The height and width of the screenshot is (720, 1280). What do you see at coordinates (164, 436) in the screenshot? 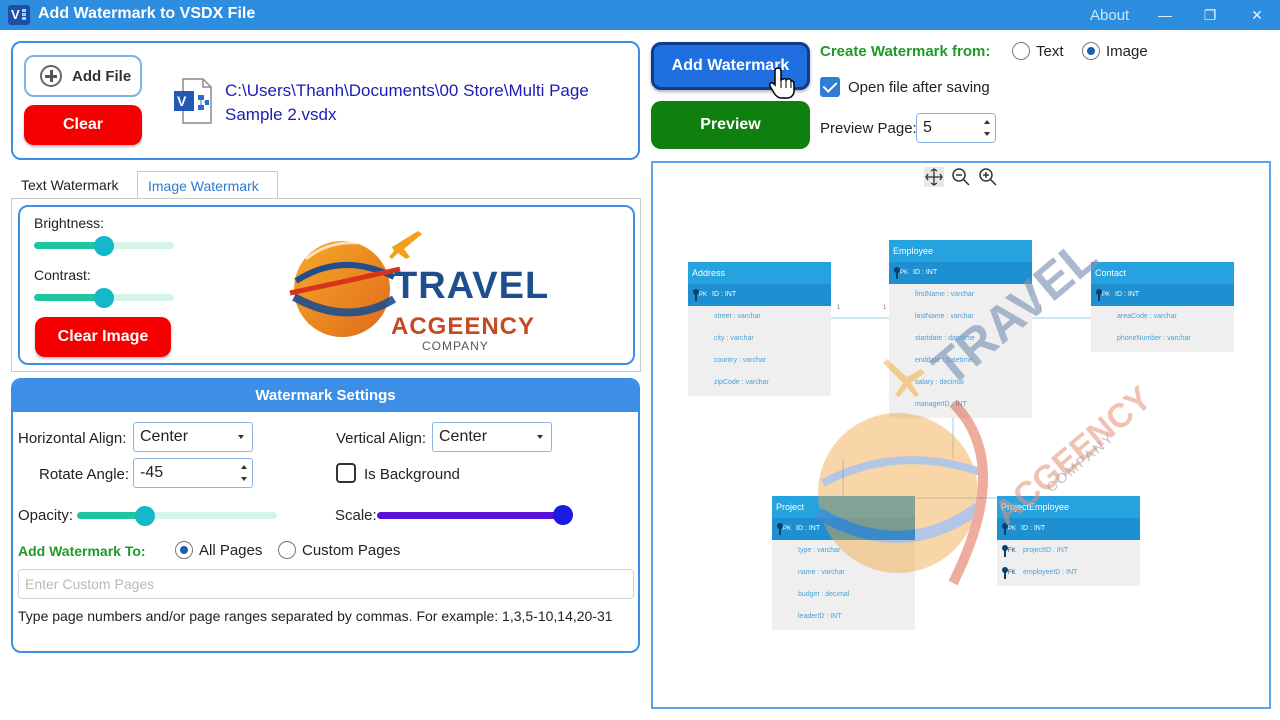
I see `horizontal-align-value: Center` at bounding box center [164, 436].